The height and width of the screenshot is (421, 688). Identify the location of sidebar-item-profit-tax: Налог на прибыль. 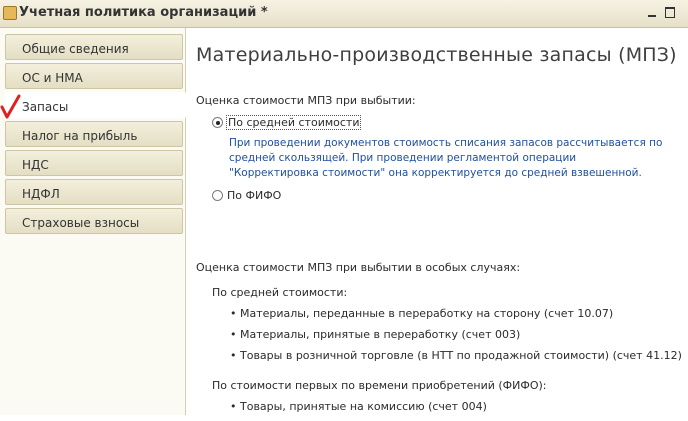
(94, 134).